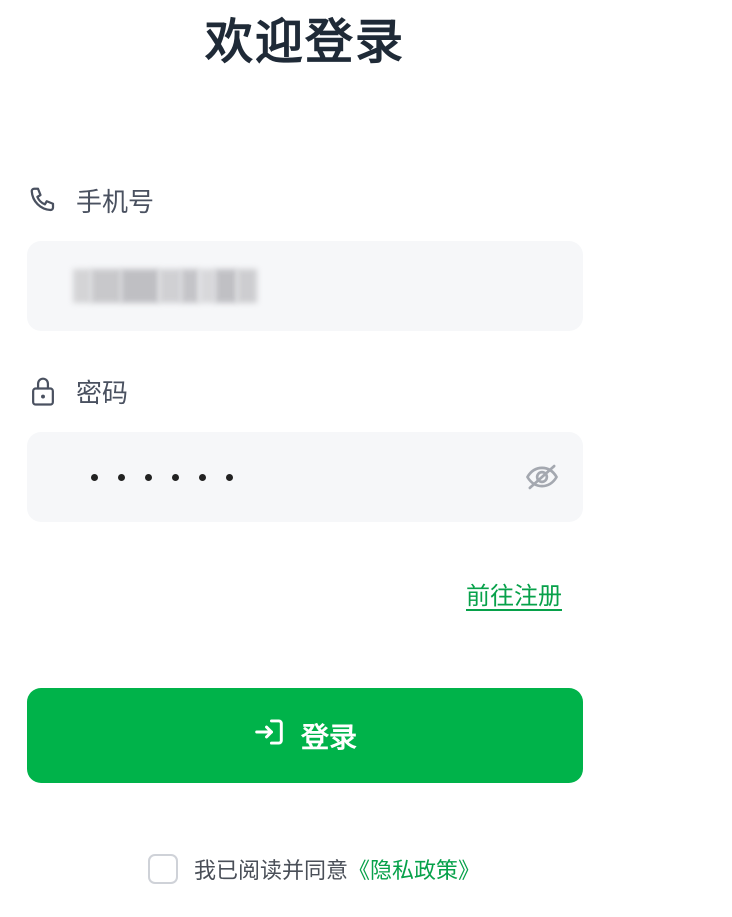  I want to click on password-label-row: 密码, so click(78, 391).